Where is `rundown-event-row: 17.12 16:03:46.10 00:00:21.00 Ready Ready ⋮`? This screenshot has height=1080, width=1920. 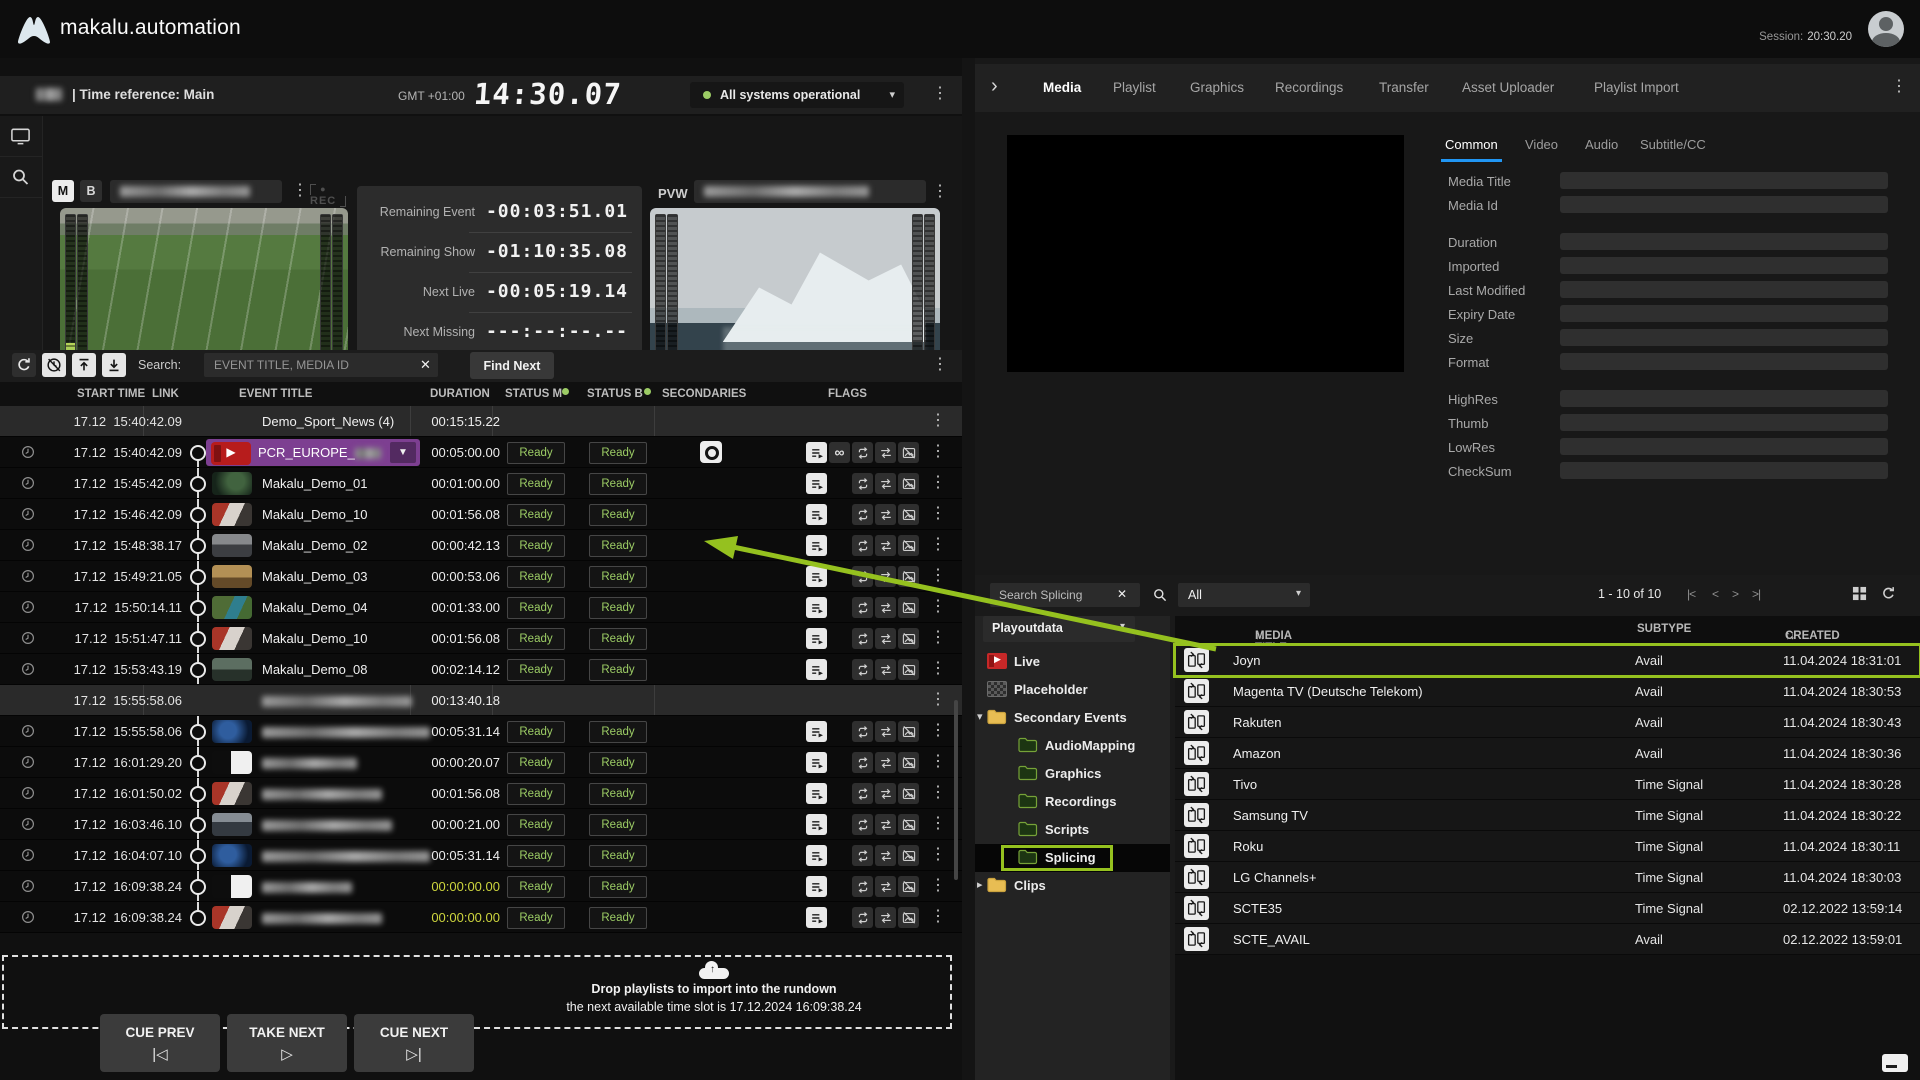 rundown-event-row: 17.12 16:03:46.10 00:00:21.00 Ready Ready ⋮ is located at coordinates (481, 824).